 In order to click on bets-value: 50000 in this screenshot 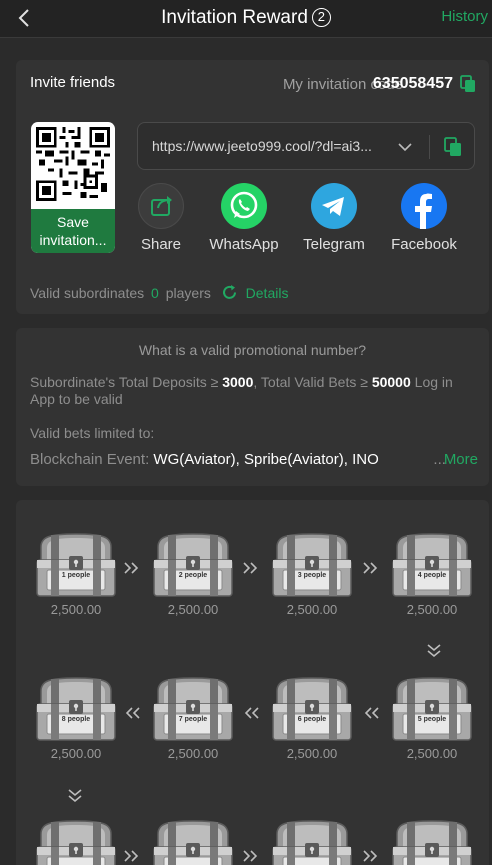, I will do `click(391, 382)`.